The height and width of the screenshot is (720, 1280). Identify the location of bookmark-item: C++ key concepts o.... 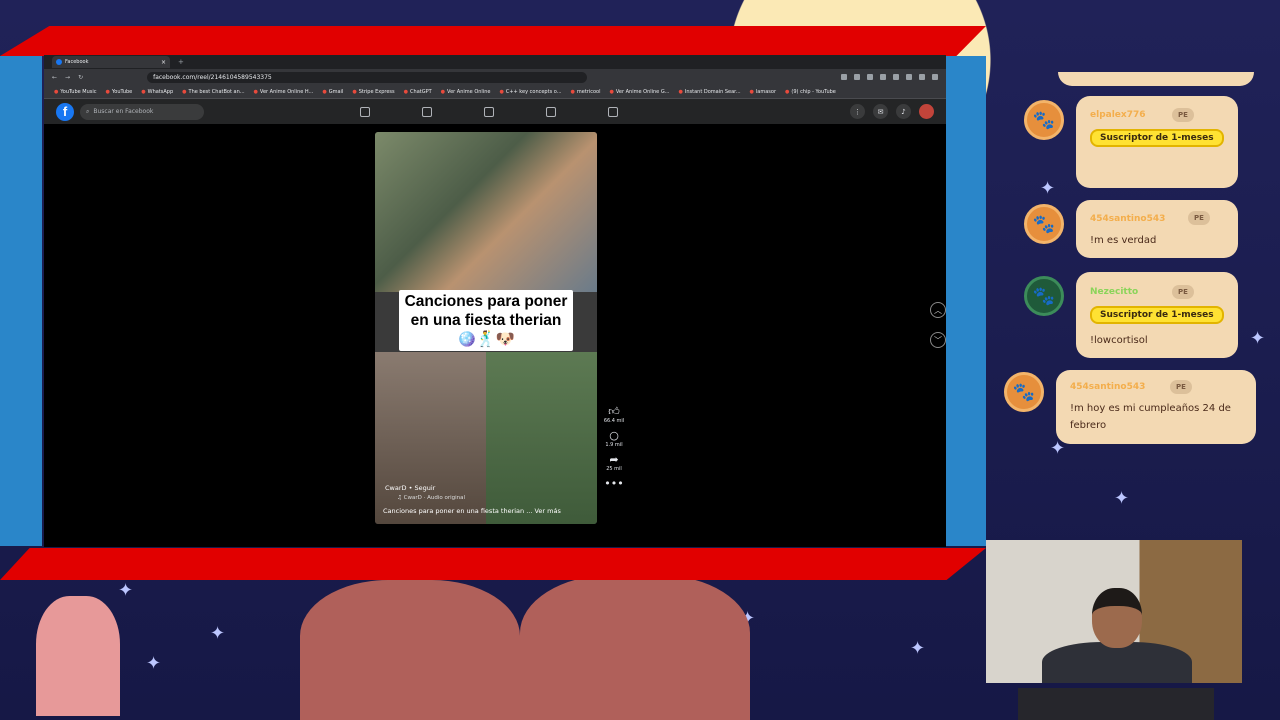
(530, 92).